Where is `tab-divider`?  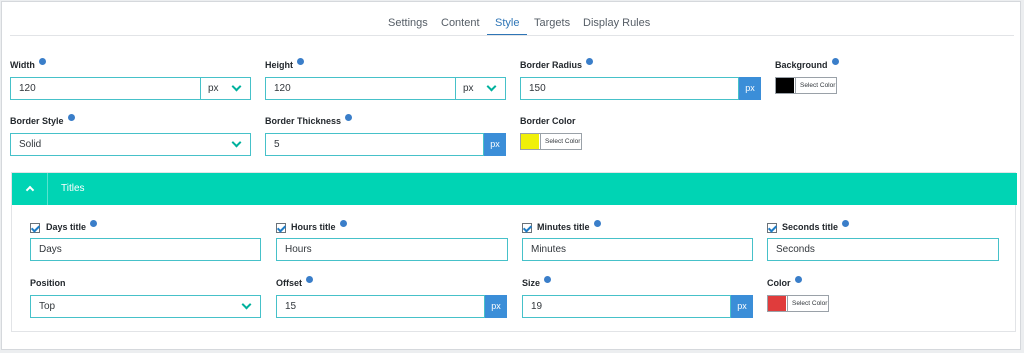
tab-divider is located at coordinates (512, 35).